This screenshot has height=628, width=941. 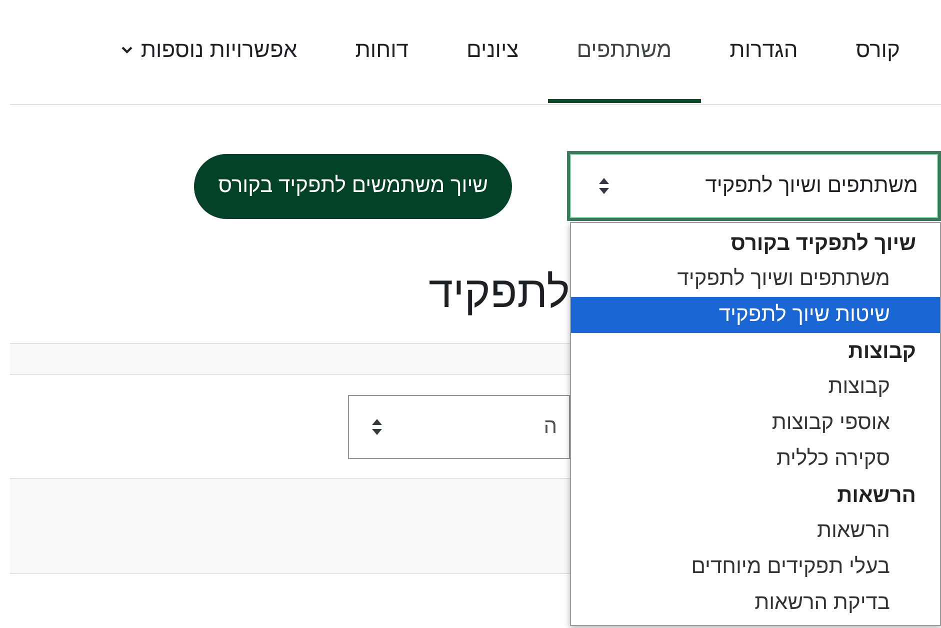 What do you see at coordinates (876, 496) in the screenshot?
I see `option-group-label: הרשאות` at bounding box center [876, 496].